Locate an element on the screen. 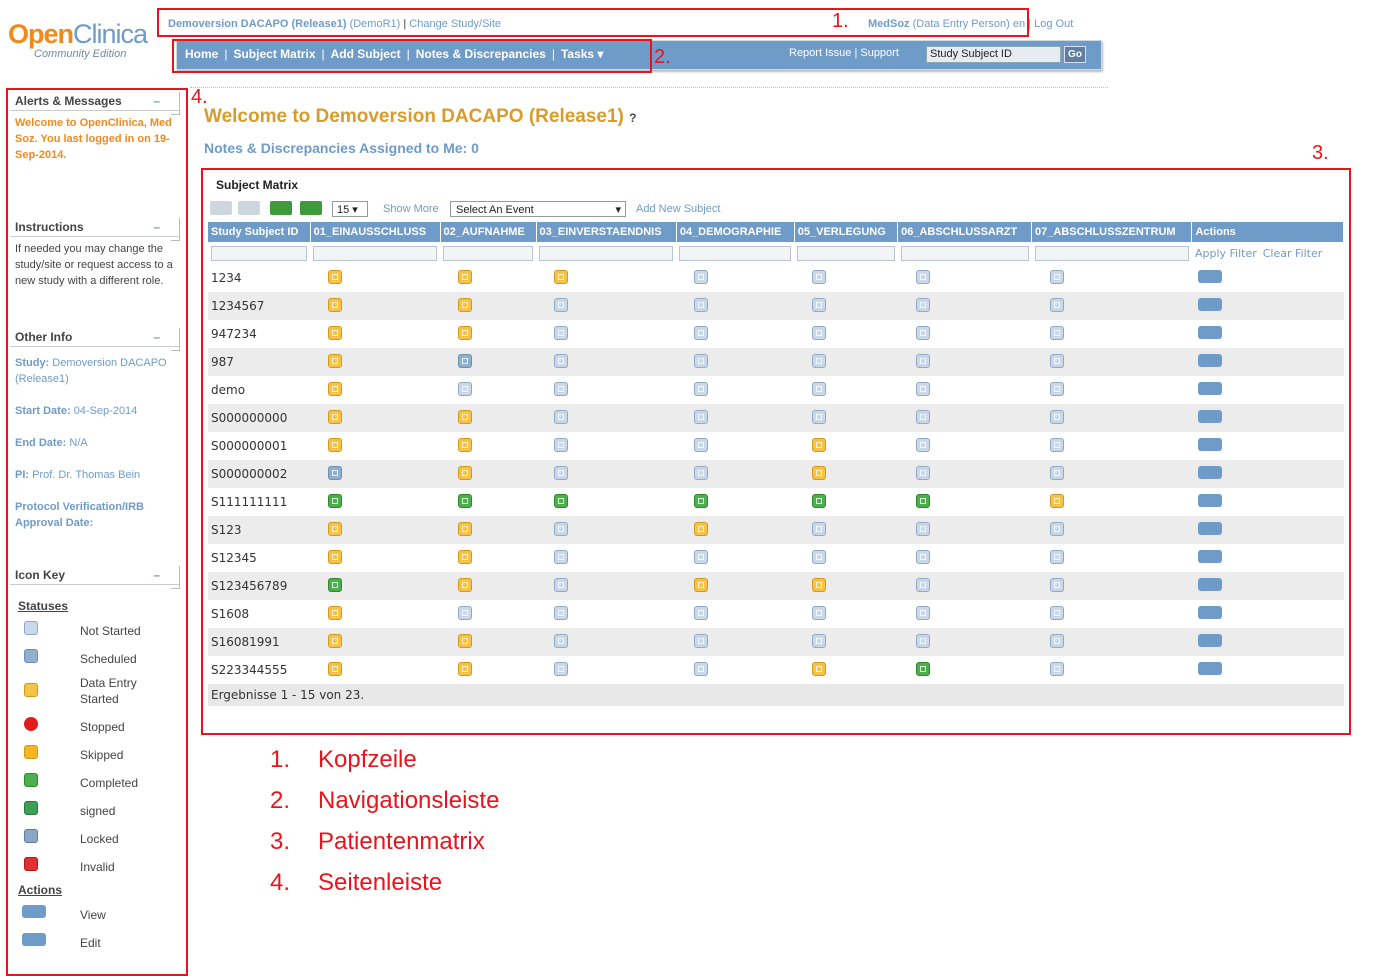  header-divider is located at coordinates (649, 87).